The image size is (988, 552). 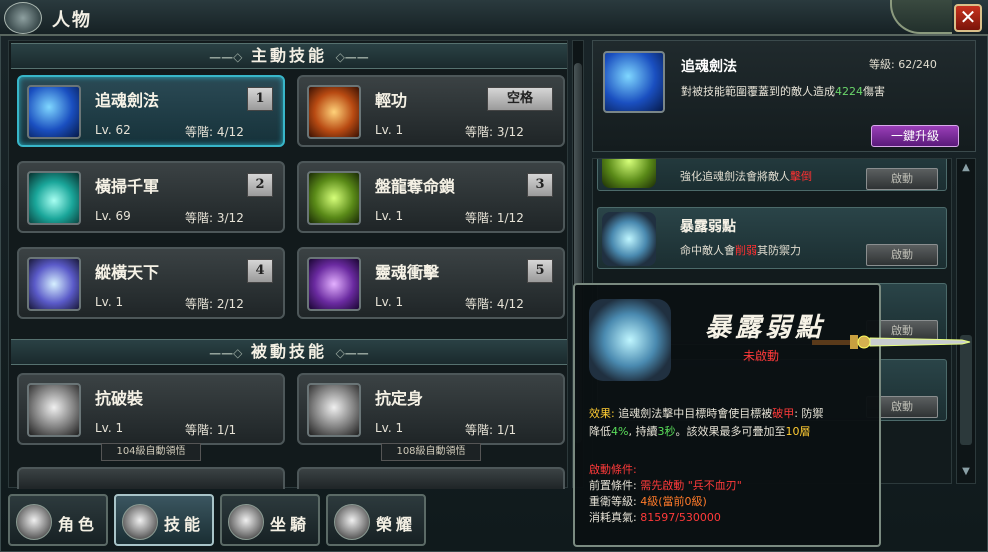 I want to click on armor-figure-icon, so click(x=54, y=410).